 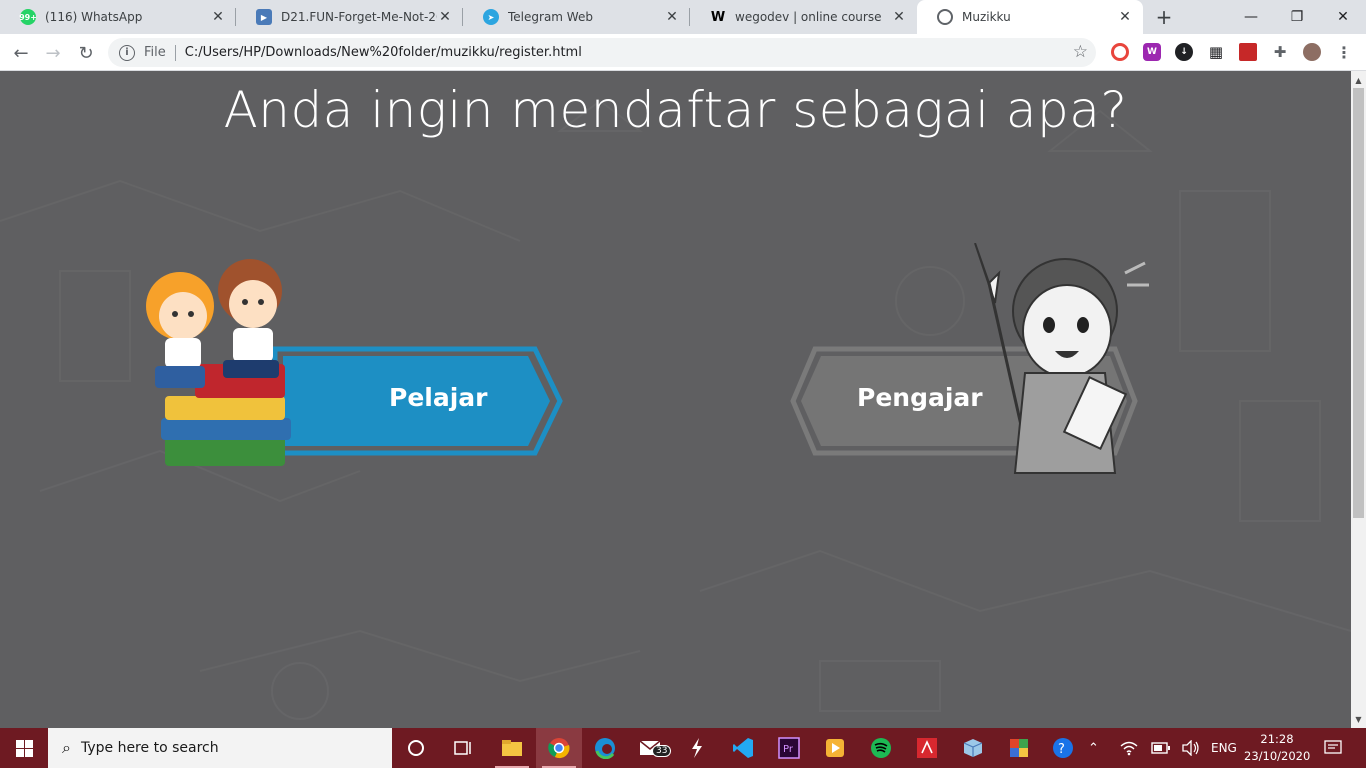 What do you see at coordinates (1312, 52) in the screenshot?
I see `profile-avatar-icon` at bounding box center [1312, 52].